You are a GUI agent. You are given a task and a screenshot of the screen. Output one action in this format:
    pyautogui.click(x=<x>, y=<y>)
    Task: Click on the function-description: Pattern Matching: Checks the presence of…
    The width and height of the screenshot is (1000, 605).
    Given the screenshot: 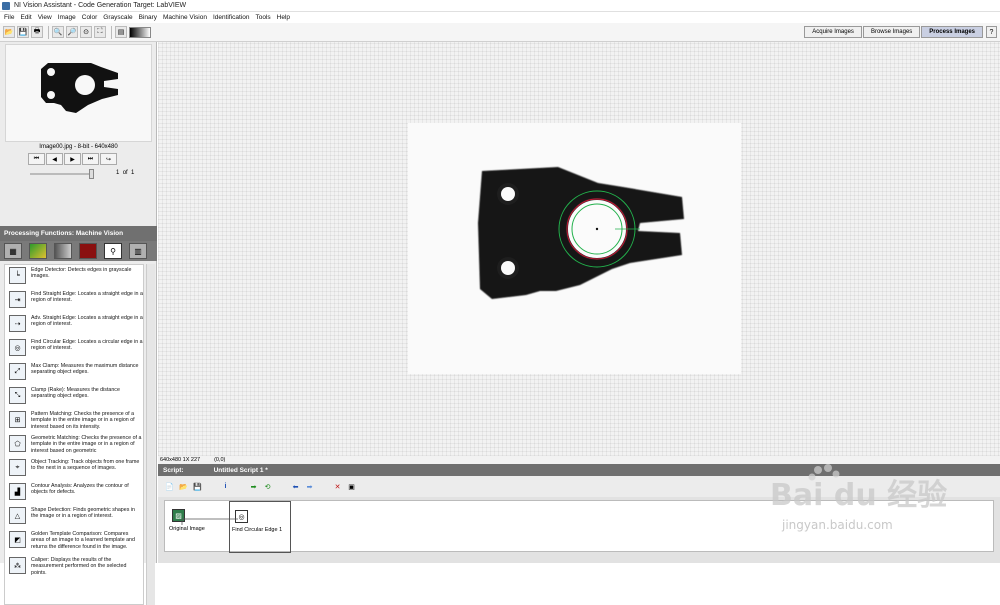 What is the action you would take?
    pyautogui.click(x=83, y=420)
    